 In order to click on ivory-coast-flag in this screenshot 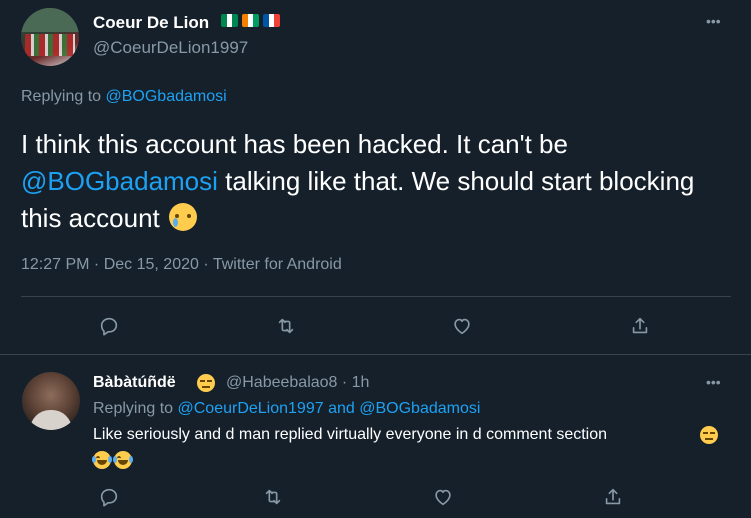, I will do `click(250, 20)`.